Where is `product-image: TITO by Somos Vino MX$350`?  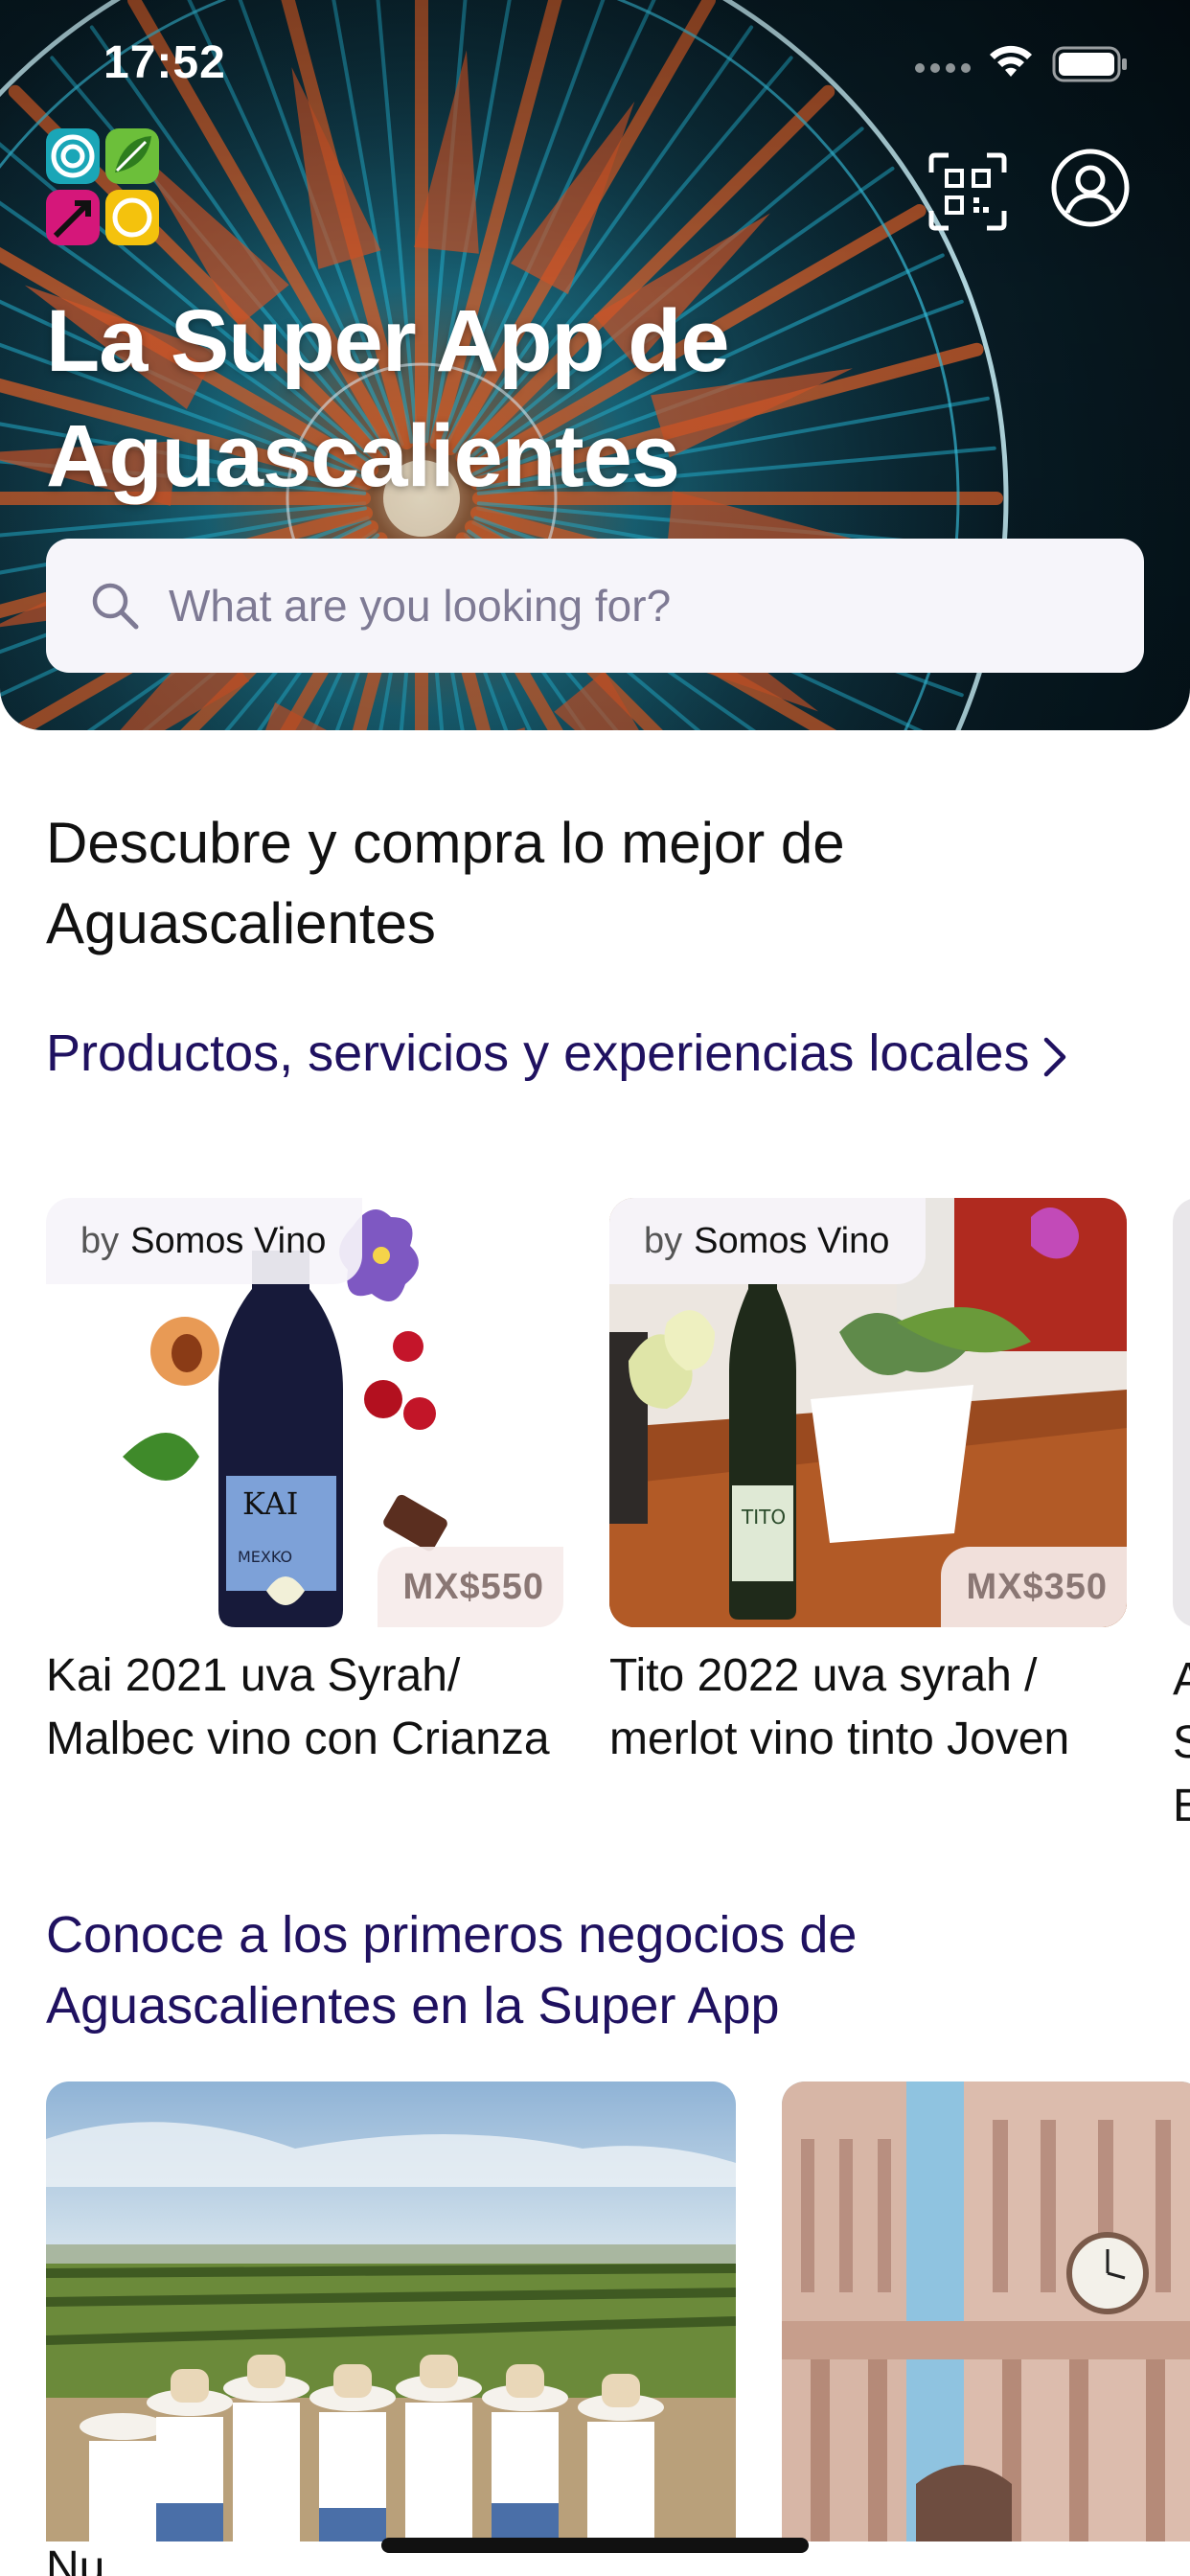
product-image: TITO by Somos Vino MX$350 is located at coordinates (868, 1412).